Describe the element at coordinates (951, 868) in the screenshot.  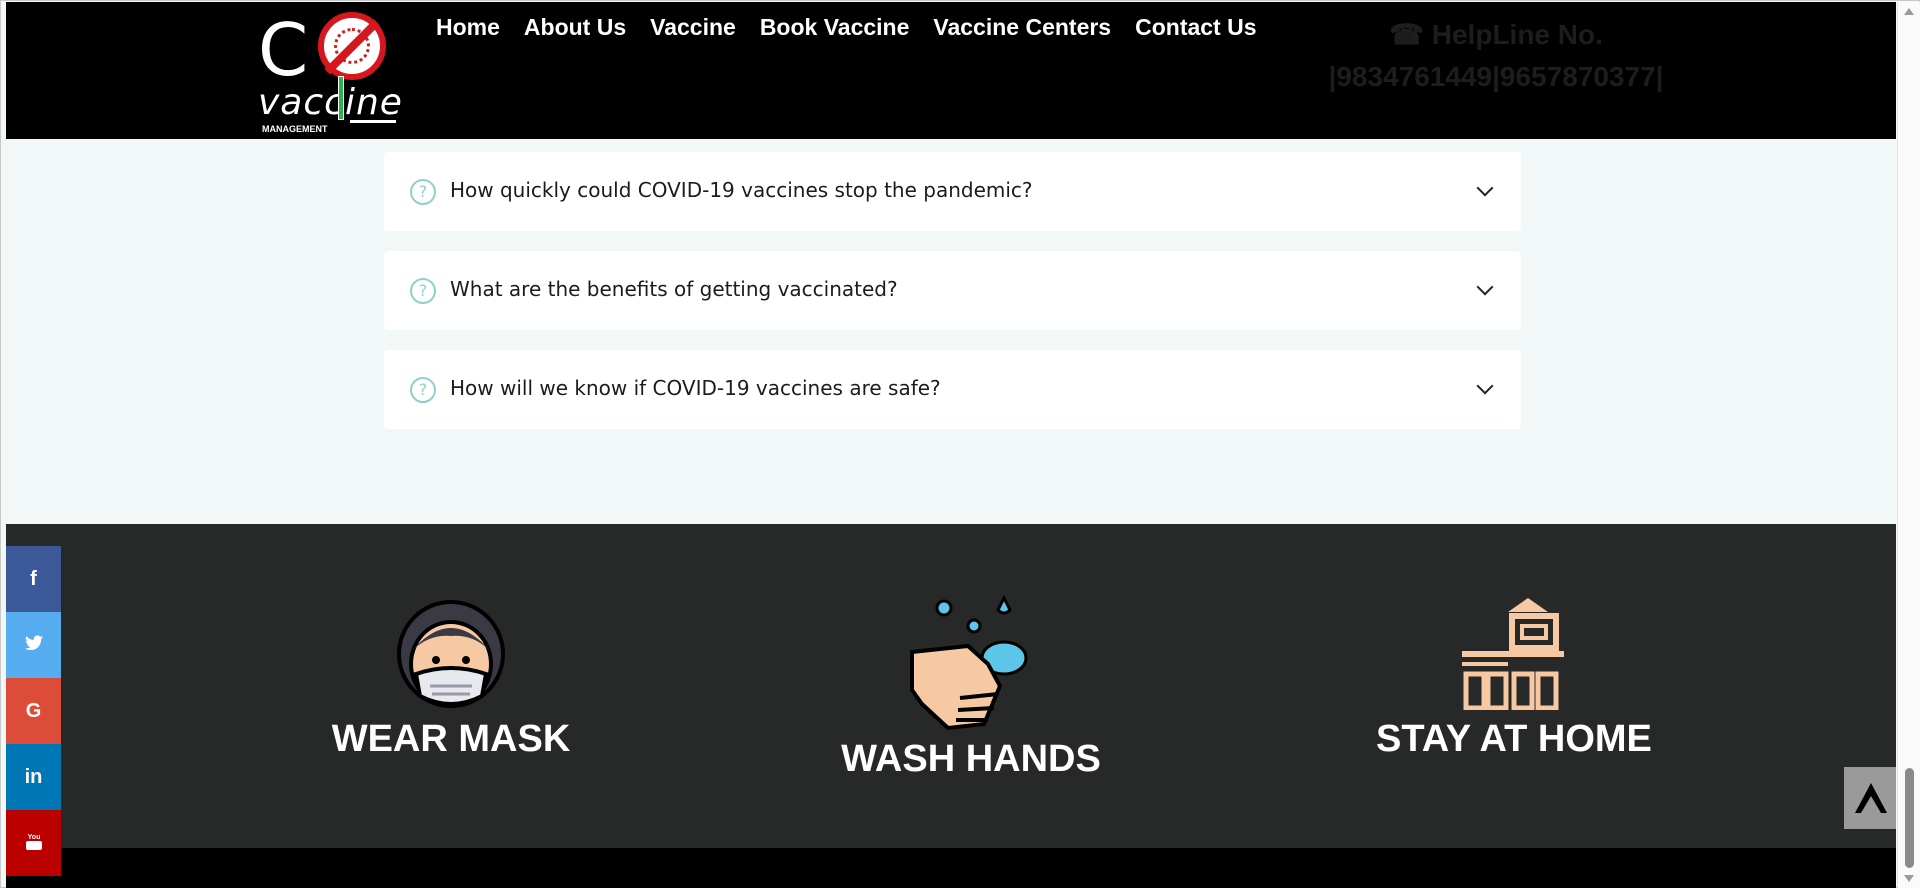
I see `footer-bar` at that location.